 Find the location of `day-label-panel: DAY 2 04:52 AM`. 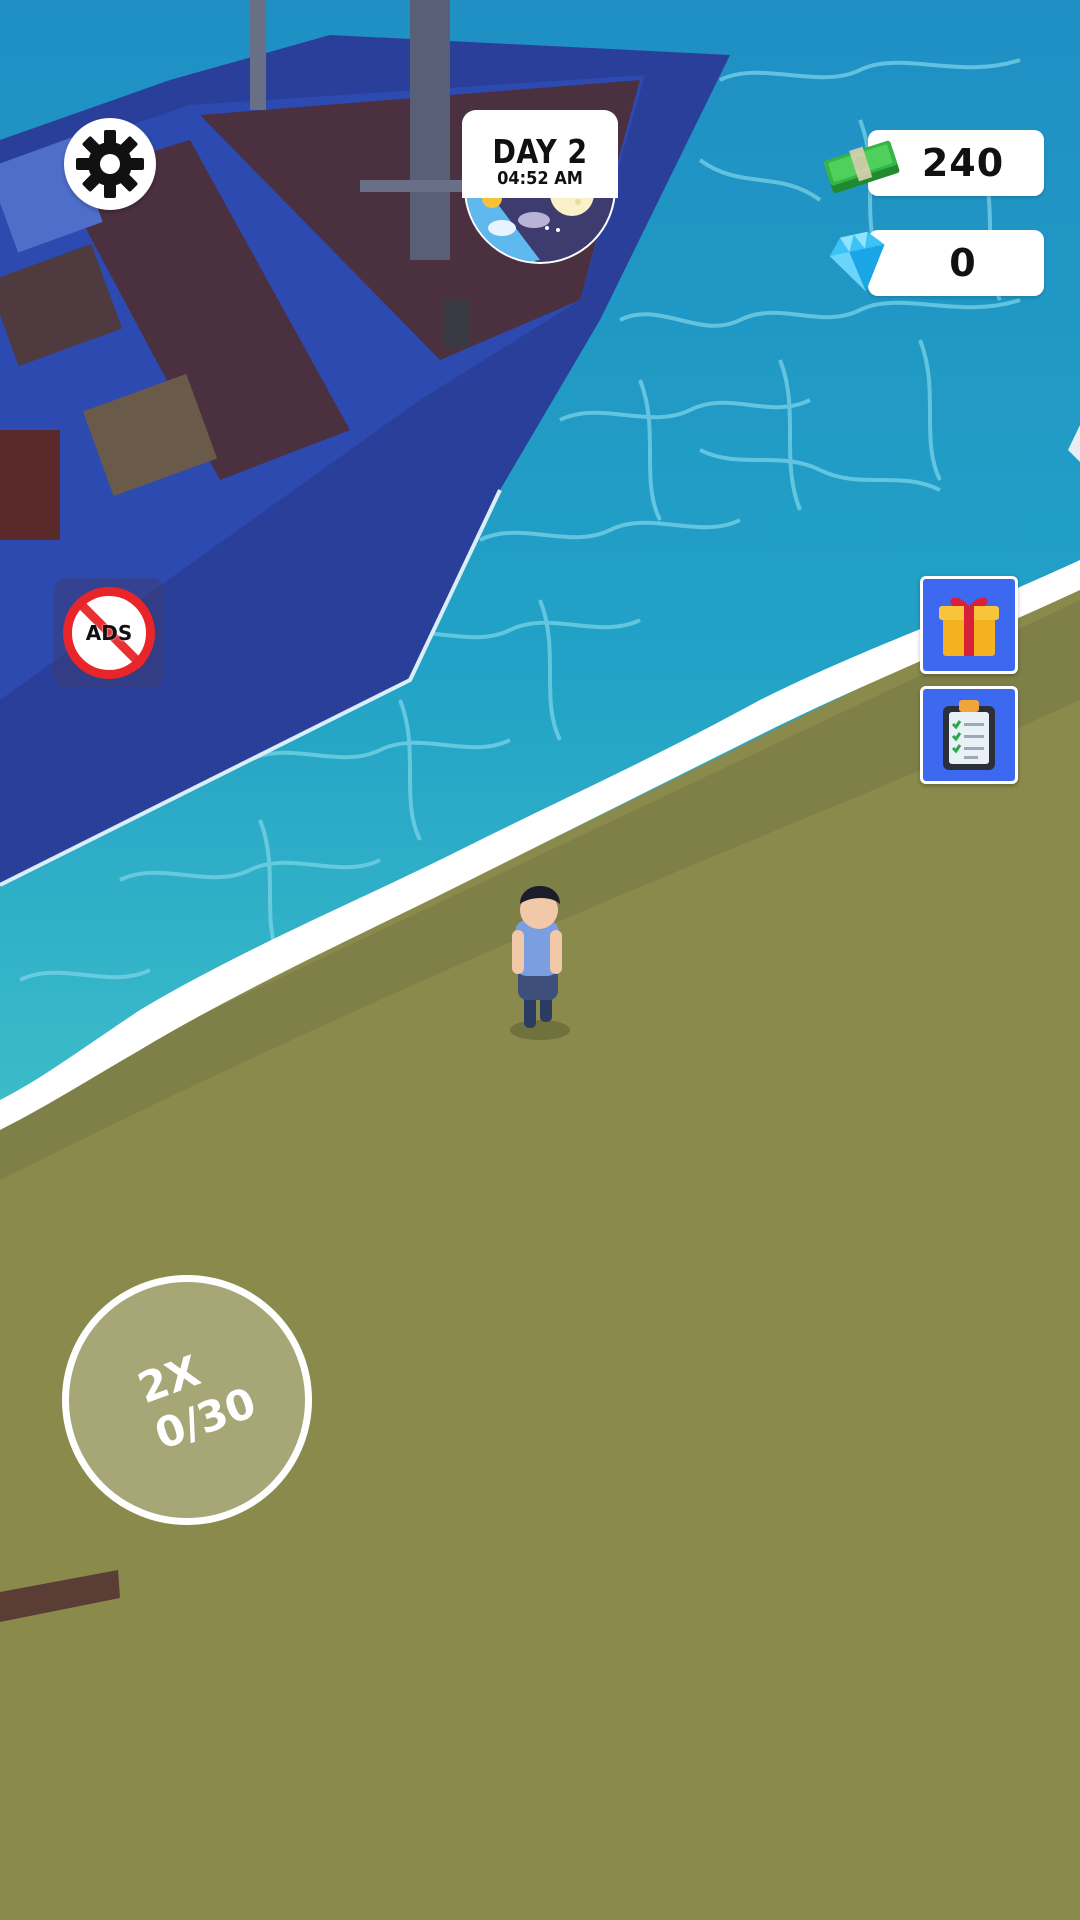

day-label-panel: DAY 2 04:52 AM is located at coordinates (540, 154).